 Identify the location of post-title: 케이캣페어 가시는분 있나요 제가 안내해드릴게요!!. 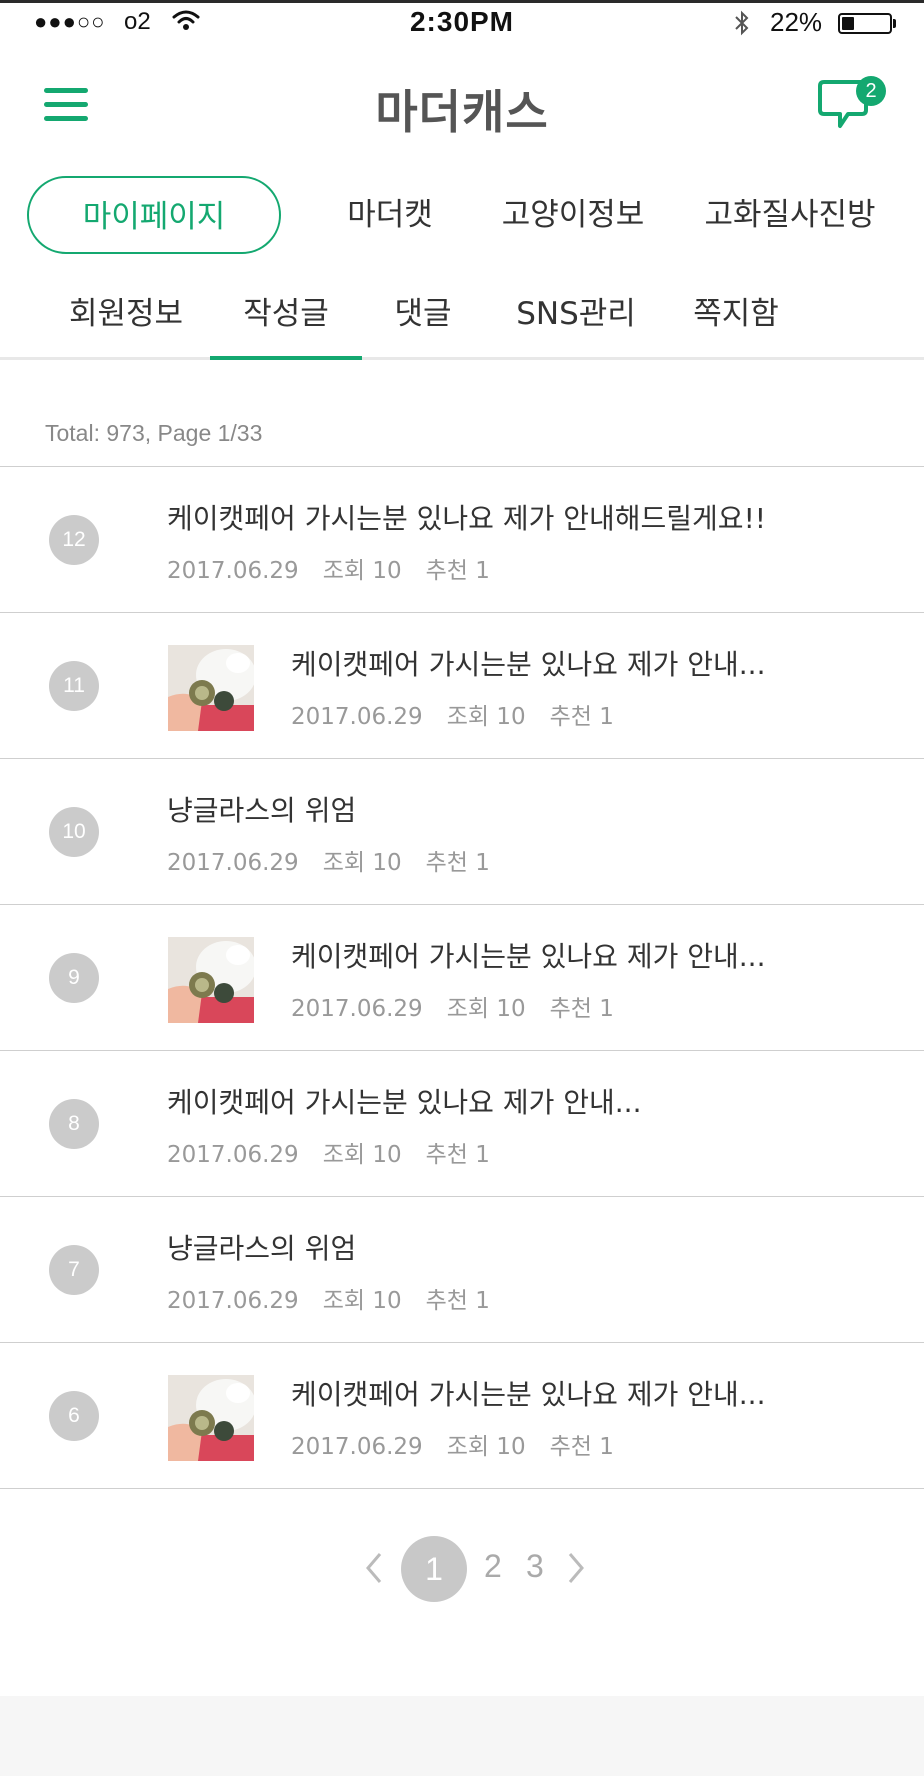
(466, 517).